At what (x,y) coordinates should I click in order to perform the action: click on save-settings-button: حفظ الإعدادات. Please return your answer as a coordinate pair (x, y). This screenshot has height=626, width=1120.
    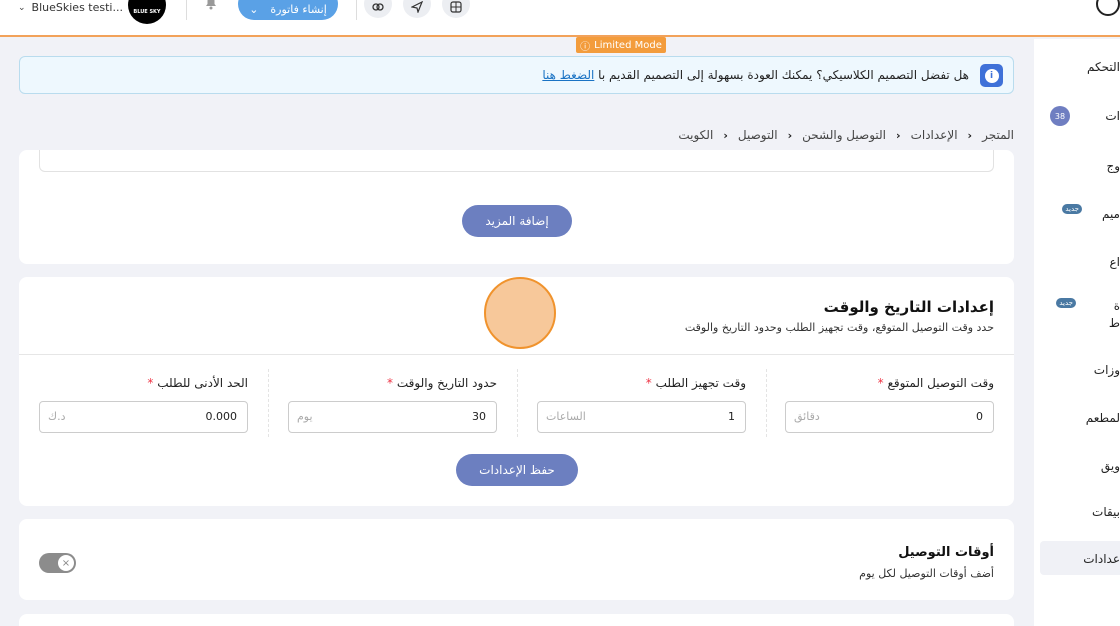
    Looking at the image, I should click on (517, 470).